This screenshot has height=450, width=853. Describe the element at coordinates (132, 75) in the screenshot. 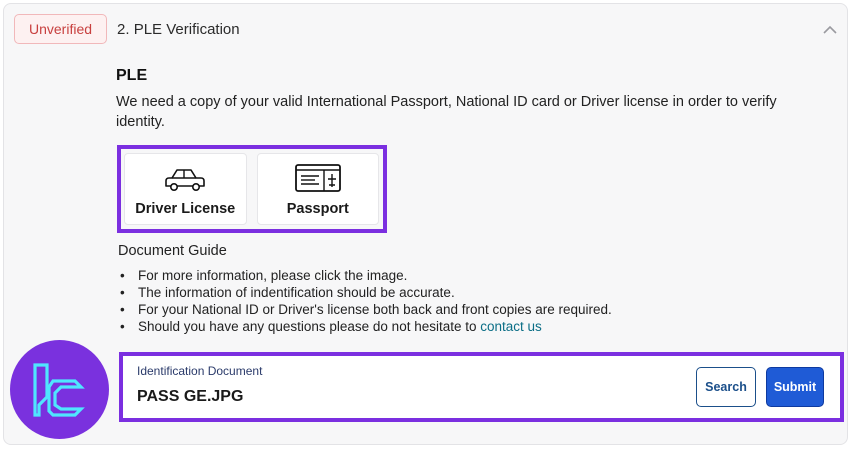

I see `section-title: PLE` at that location.